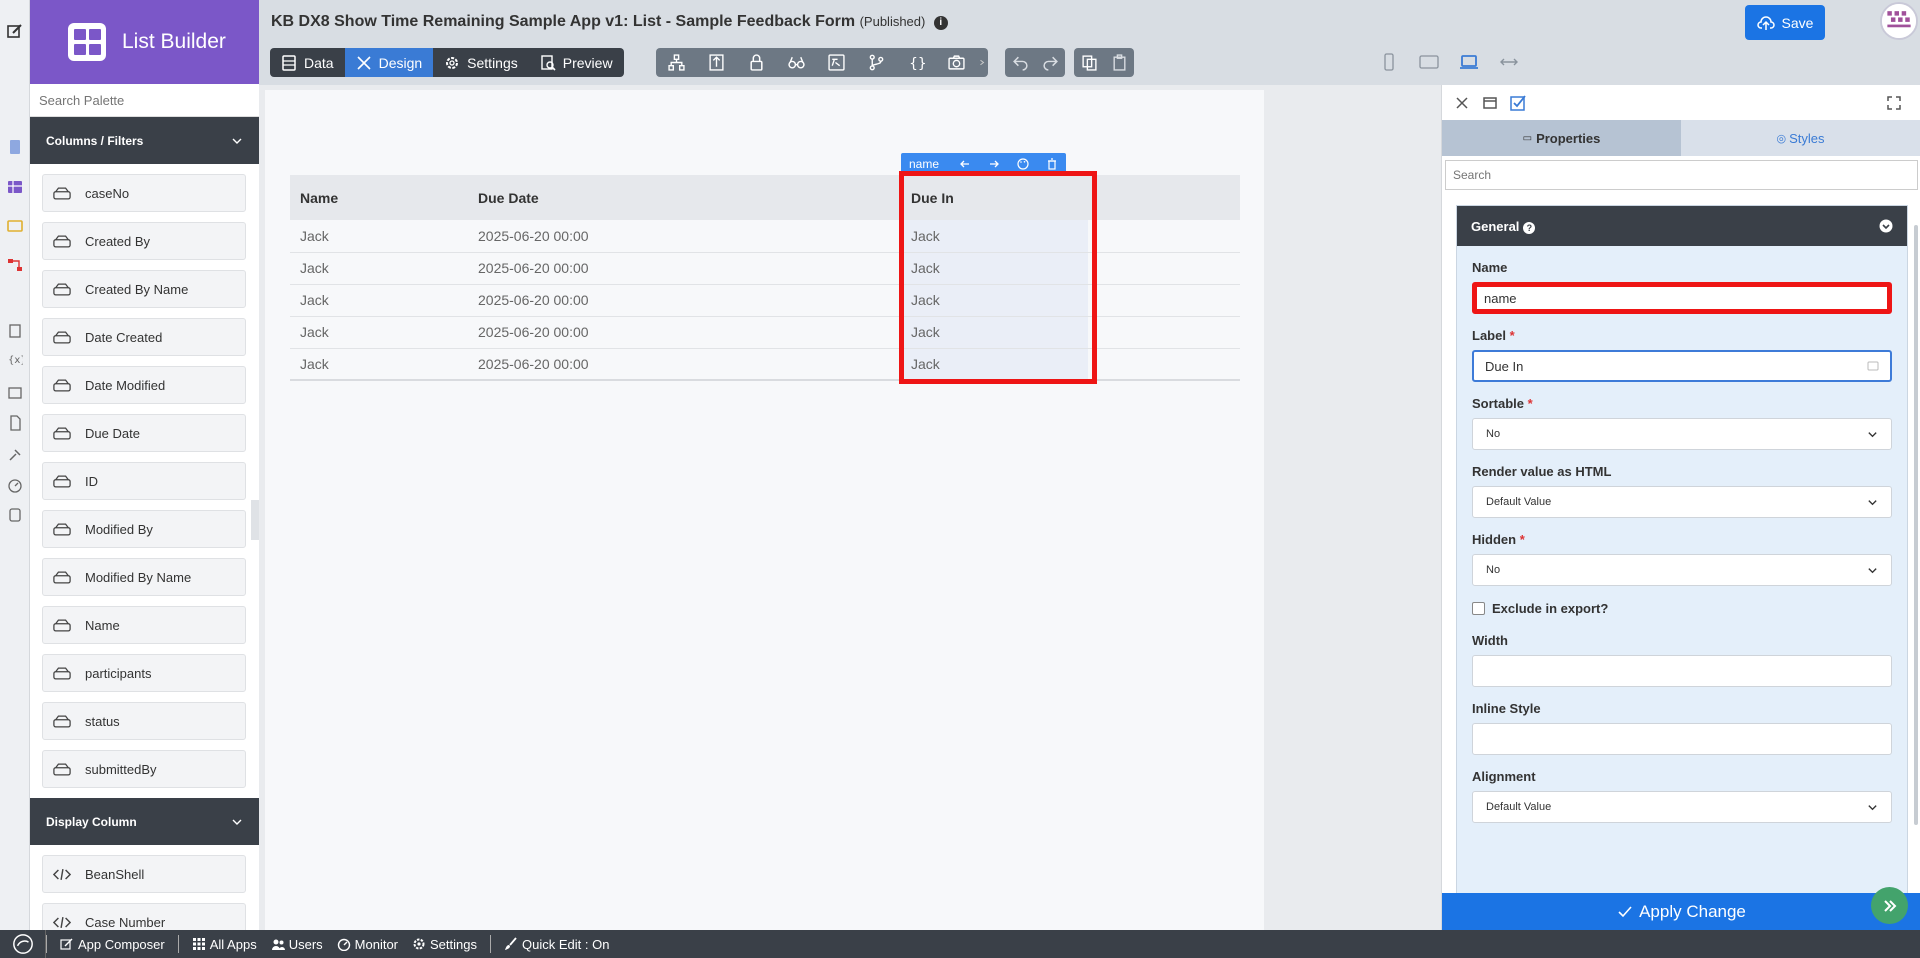 The width and height of the screenshot is (1920, 958). I want to click on version-button, so click(876, 62).